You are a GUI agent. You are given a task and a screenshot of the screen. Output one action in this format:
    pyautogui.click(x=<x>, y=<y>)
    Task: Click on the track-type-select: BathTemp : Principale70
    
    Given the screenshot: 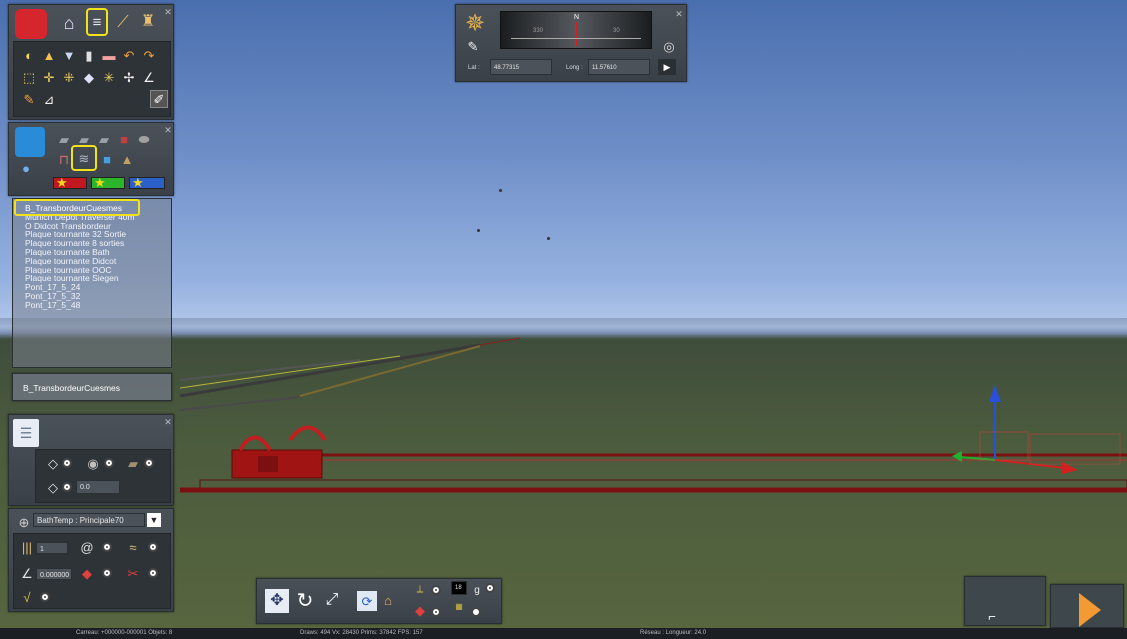 What is the action you would take?
    pyautogui.click(x=89, y=520)
    